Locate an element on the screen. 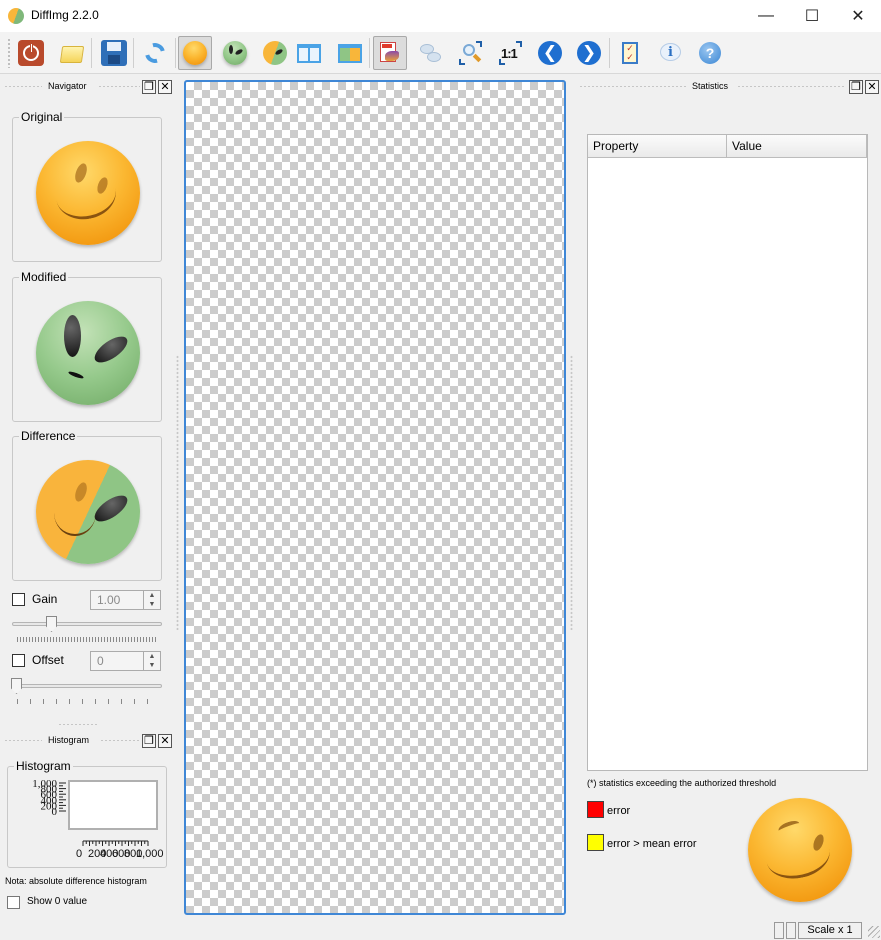  show-original-button is located at coordinates (195, 53).